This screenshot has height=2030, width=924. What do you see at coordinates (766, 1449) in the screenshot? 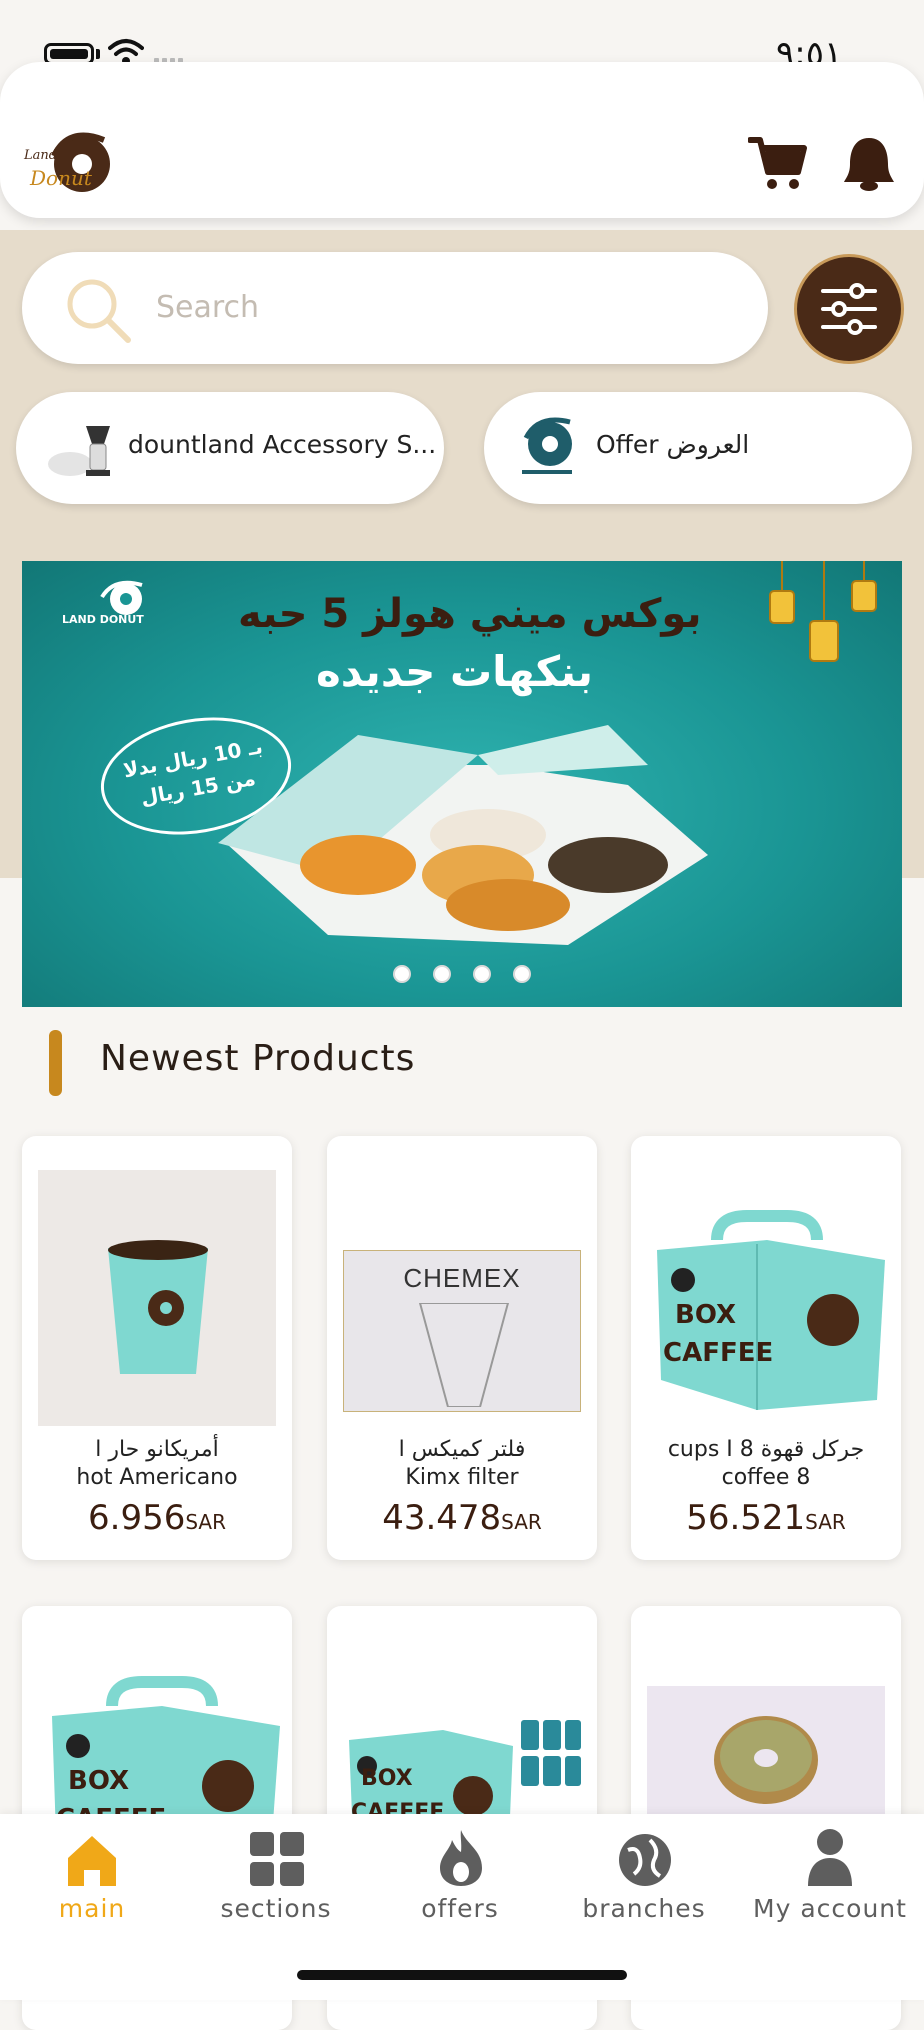
I see `product-name-ar: cups I 8 جركل قهوة` at bounding box center [766, 1449].